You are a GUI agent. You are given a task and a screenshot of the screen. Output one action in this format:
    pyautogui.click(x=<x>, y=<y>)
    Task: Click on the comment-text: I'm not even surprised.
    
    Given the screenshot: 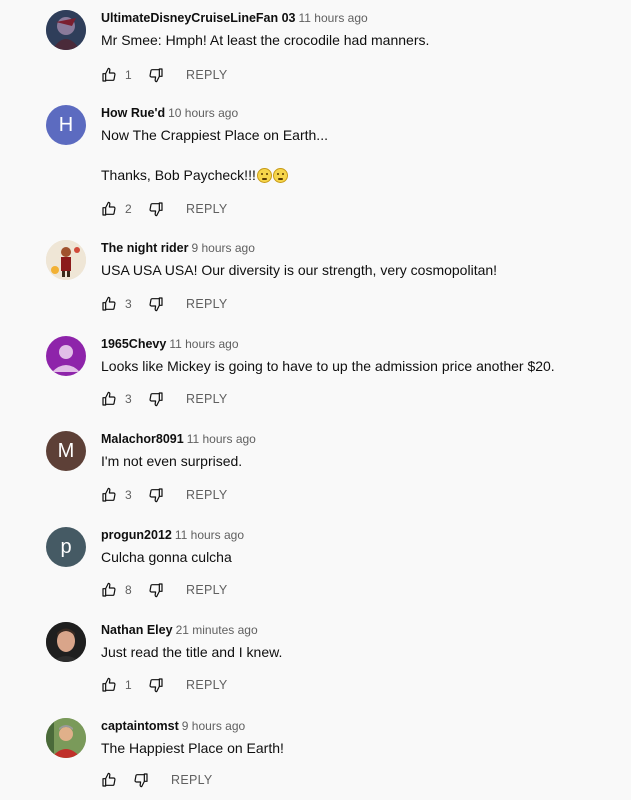 What is the action you would take?
    pyautogui.click(x=172, y=461)
    